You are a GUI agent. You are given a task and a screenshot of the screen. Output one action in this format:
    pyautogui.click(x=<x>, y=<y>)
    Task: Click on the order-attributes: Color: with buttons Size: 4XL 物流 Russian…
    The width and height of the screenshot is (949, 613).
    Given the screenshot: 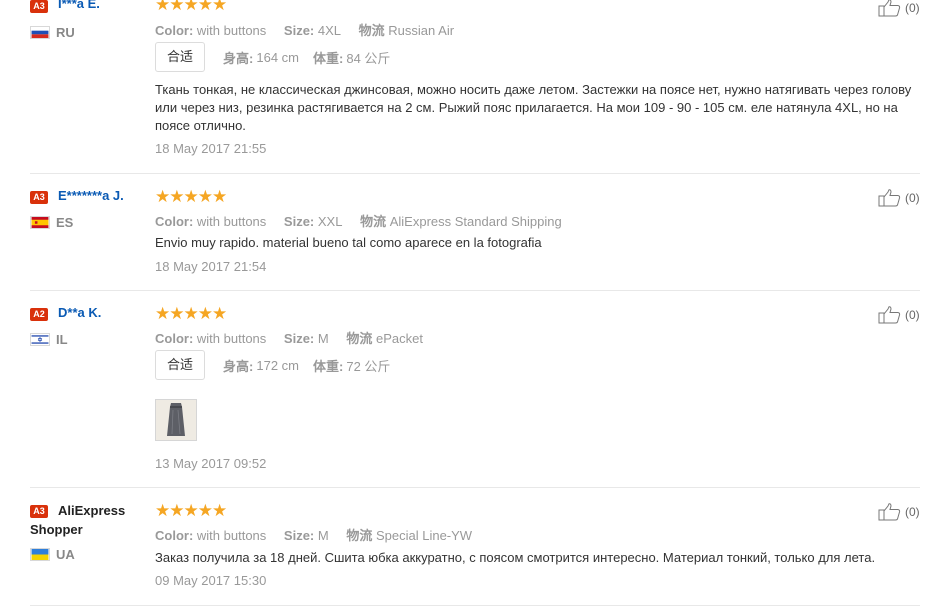 What is the action you would take?
    pyautogui.click(x=304, y=29)
    